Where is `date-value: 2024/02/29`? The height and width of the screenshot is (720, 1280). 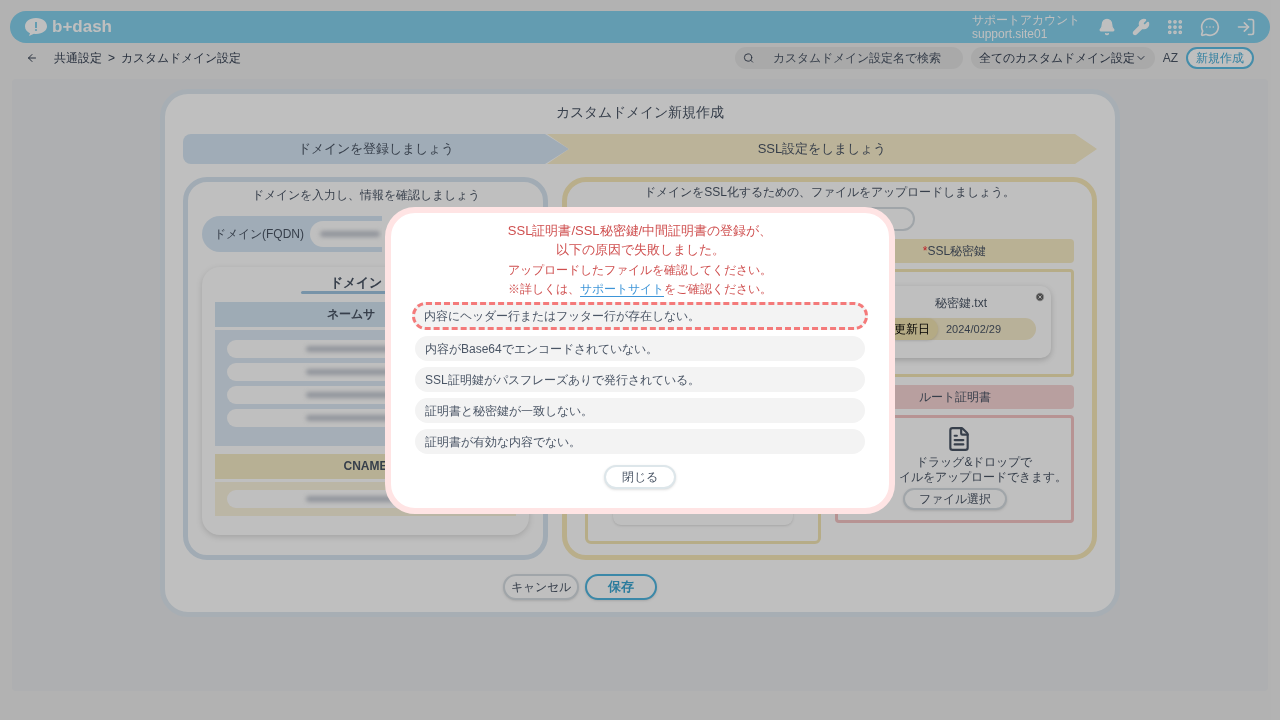 date-value: 2024/02/29 is located at coordinates (974, 329).